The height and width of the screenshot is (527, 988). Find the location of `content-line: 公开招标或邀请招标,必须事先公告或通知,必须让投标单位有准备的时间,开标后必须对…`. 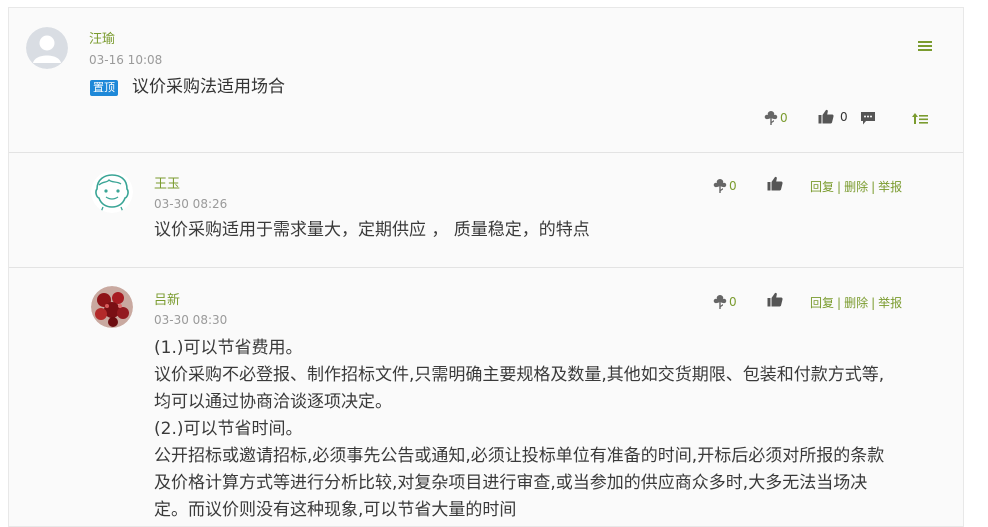

content-line: 公开招标或邀请招标,必须事先公告或通知,必须让投标单位有准备的时间,开标后必须对… is located at coordinates (519, 456).